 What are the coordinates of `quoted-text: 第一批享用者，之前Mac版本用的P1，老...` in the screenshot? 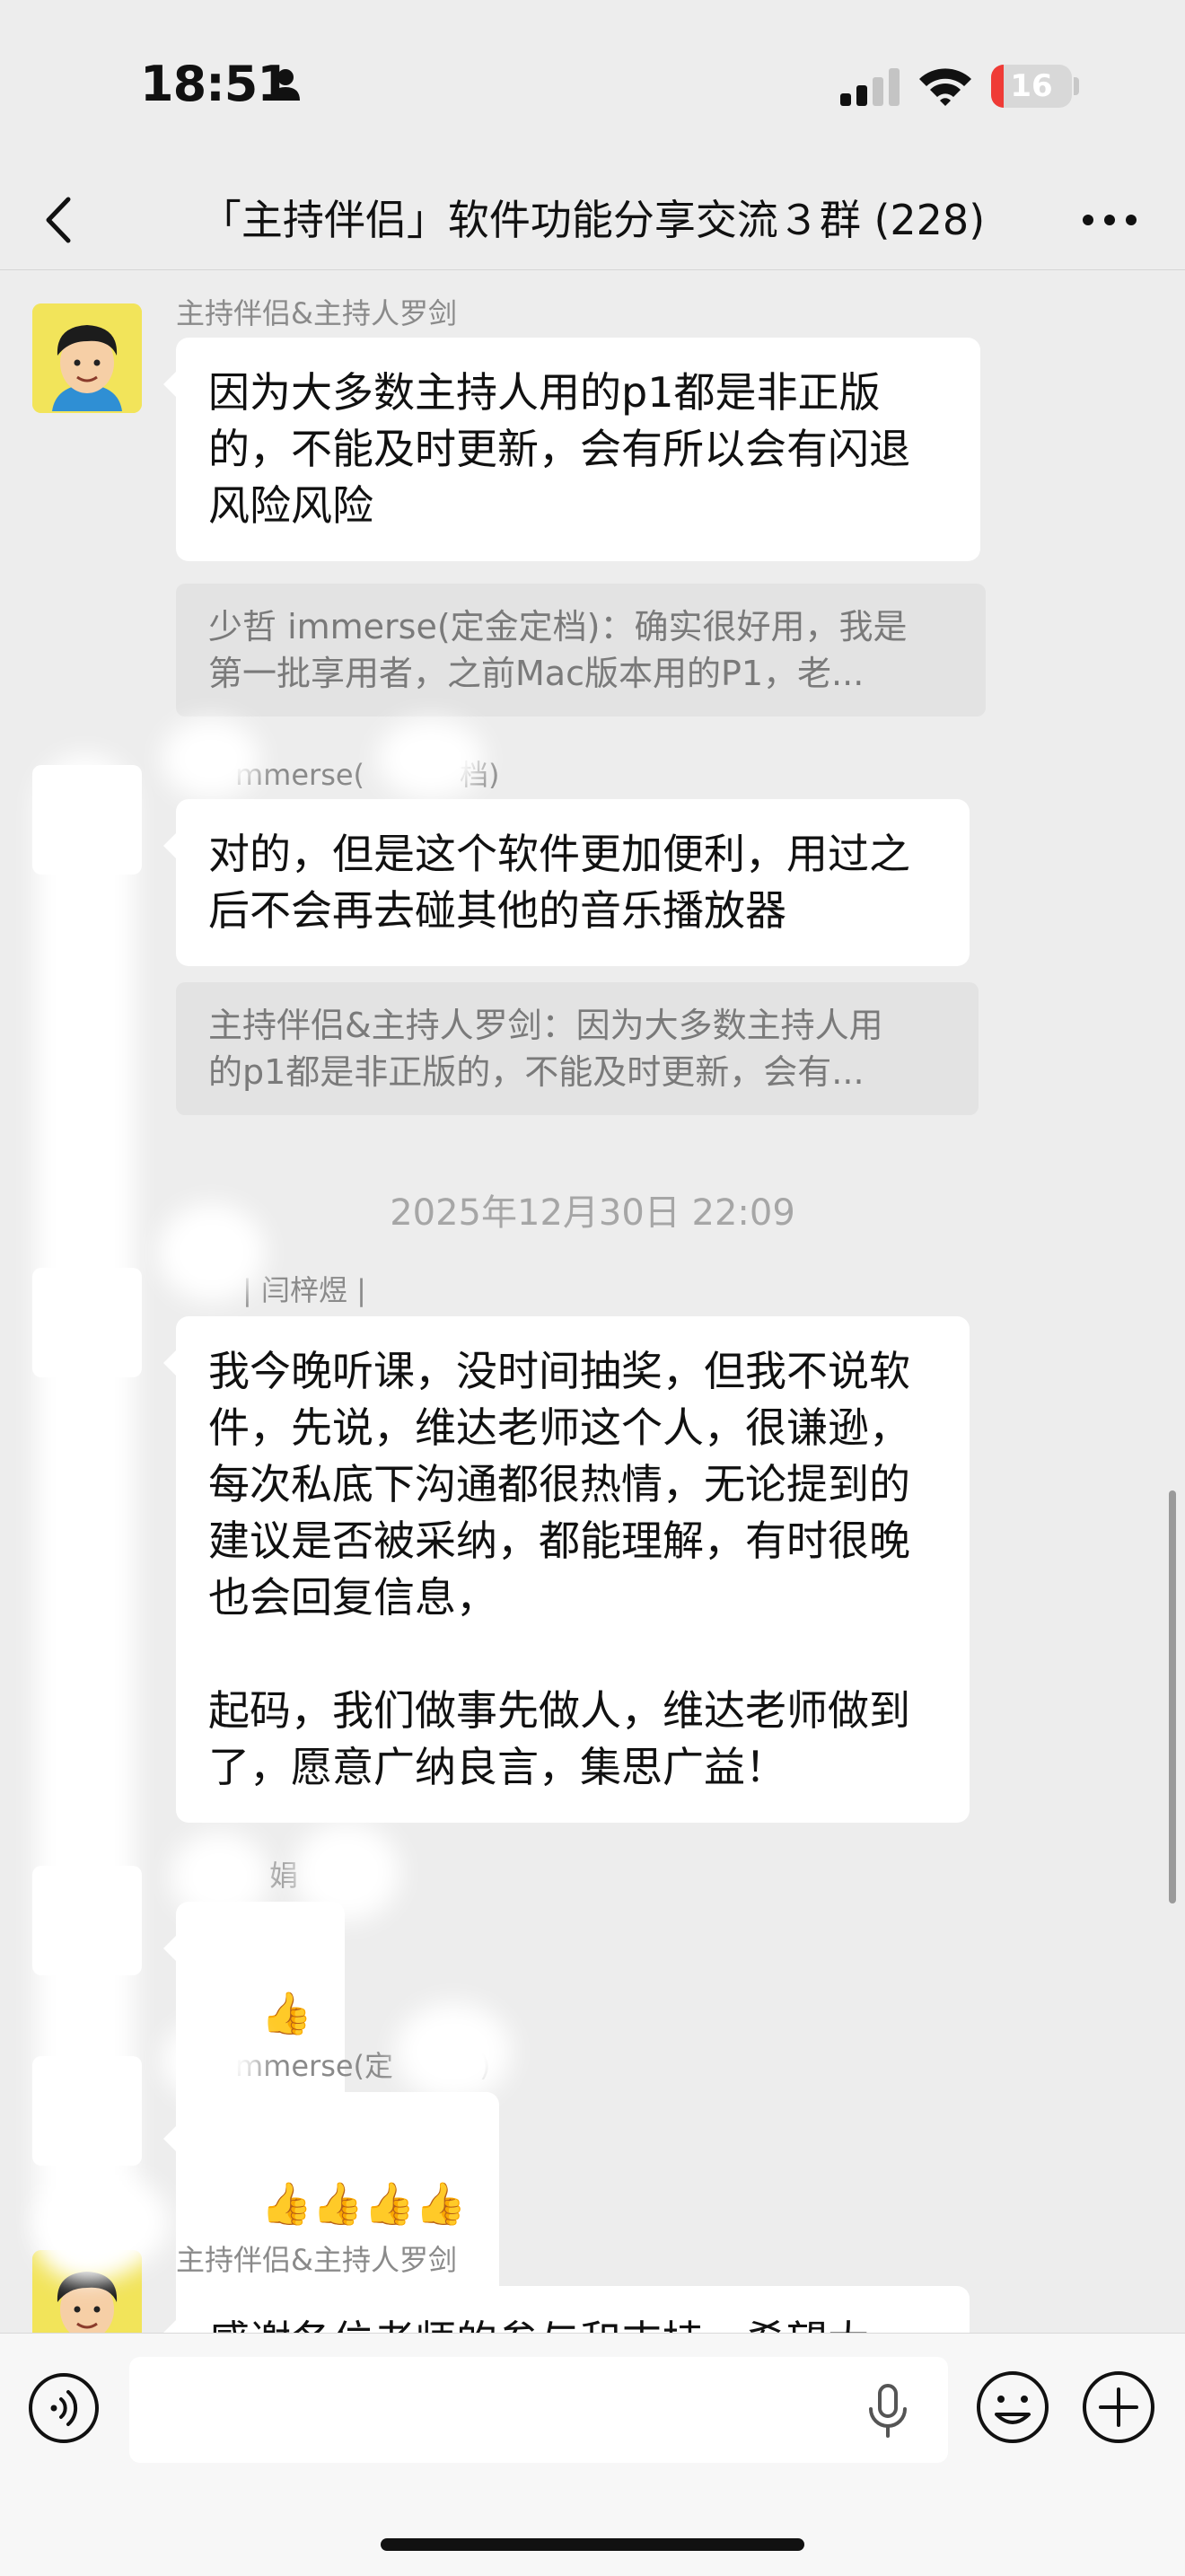 It's located at (536, 673).